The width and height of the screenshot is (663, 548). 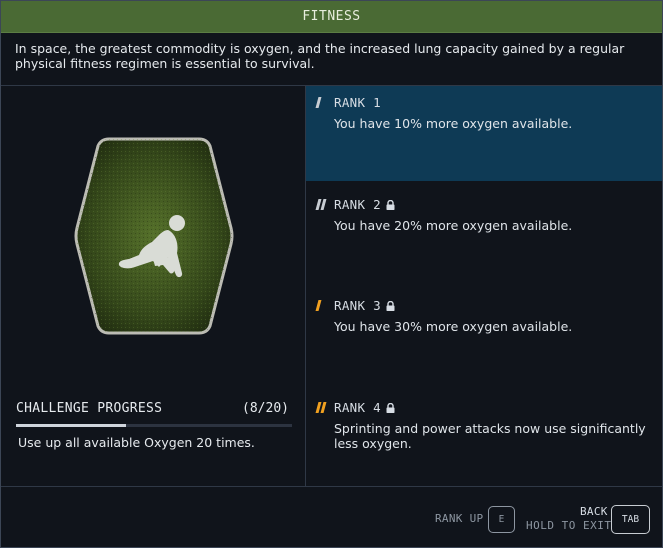 I want to click on challenge-progress-bar, so click(x=154, y=425).